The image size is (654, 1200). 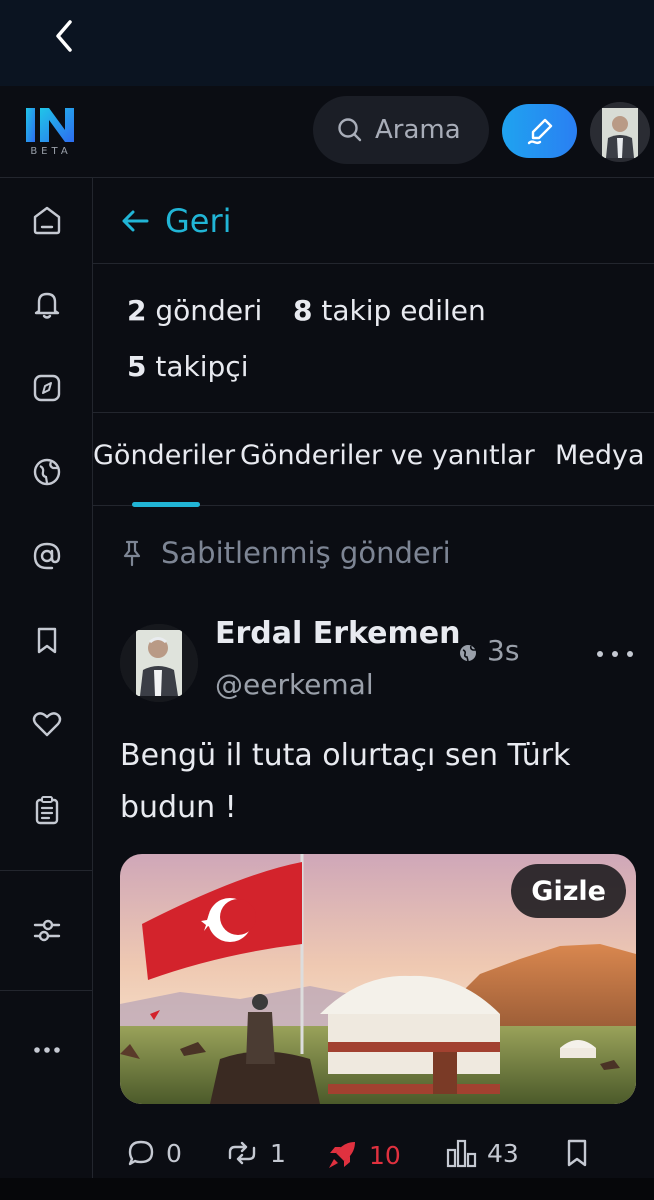 I want to click on react-button: 10, so click(x=363, y=1155).